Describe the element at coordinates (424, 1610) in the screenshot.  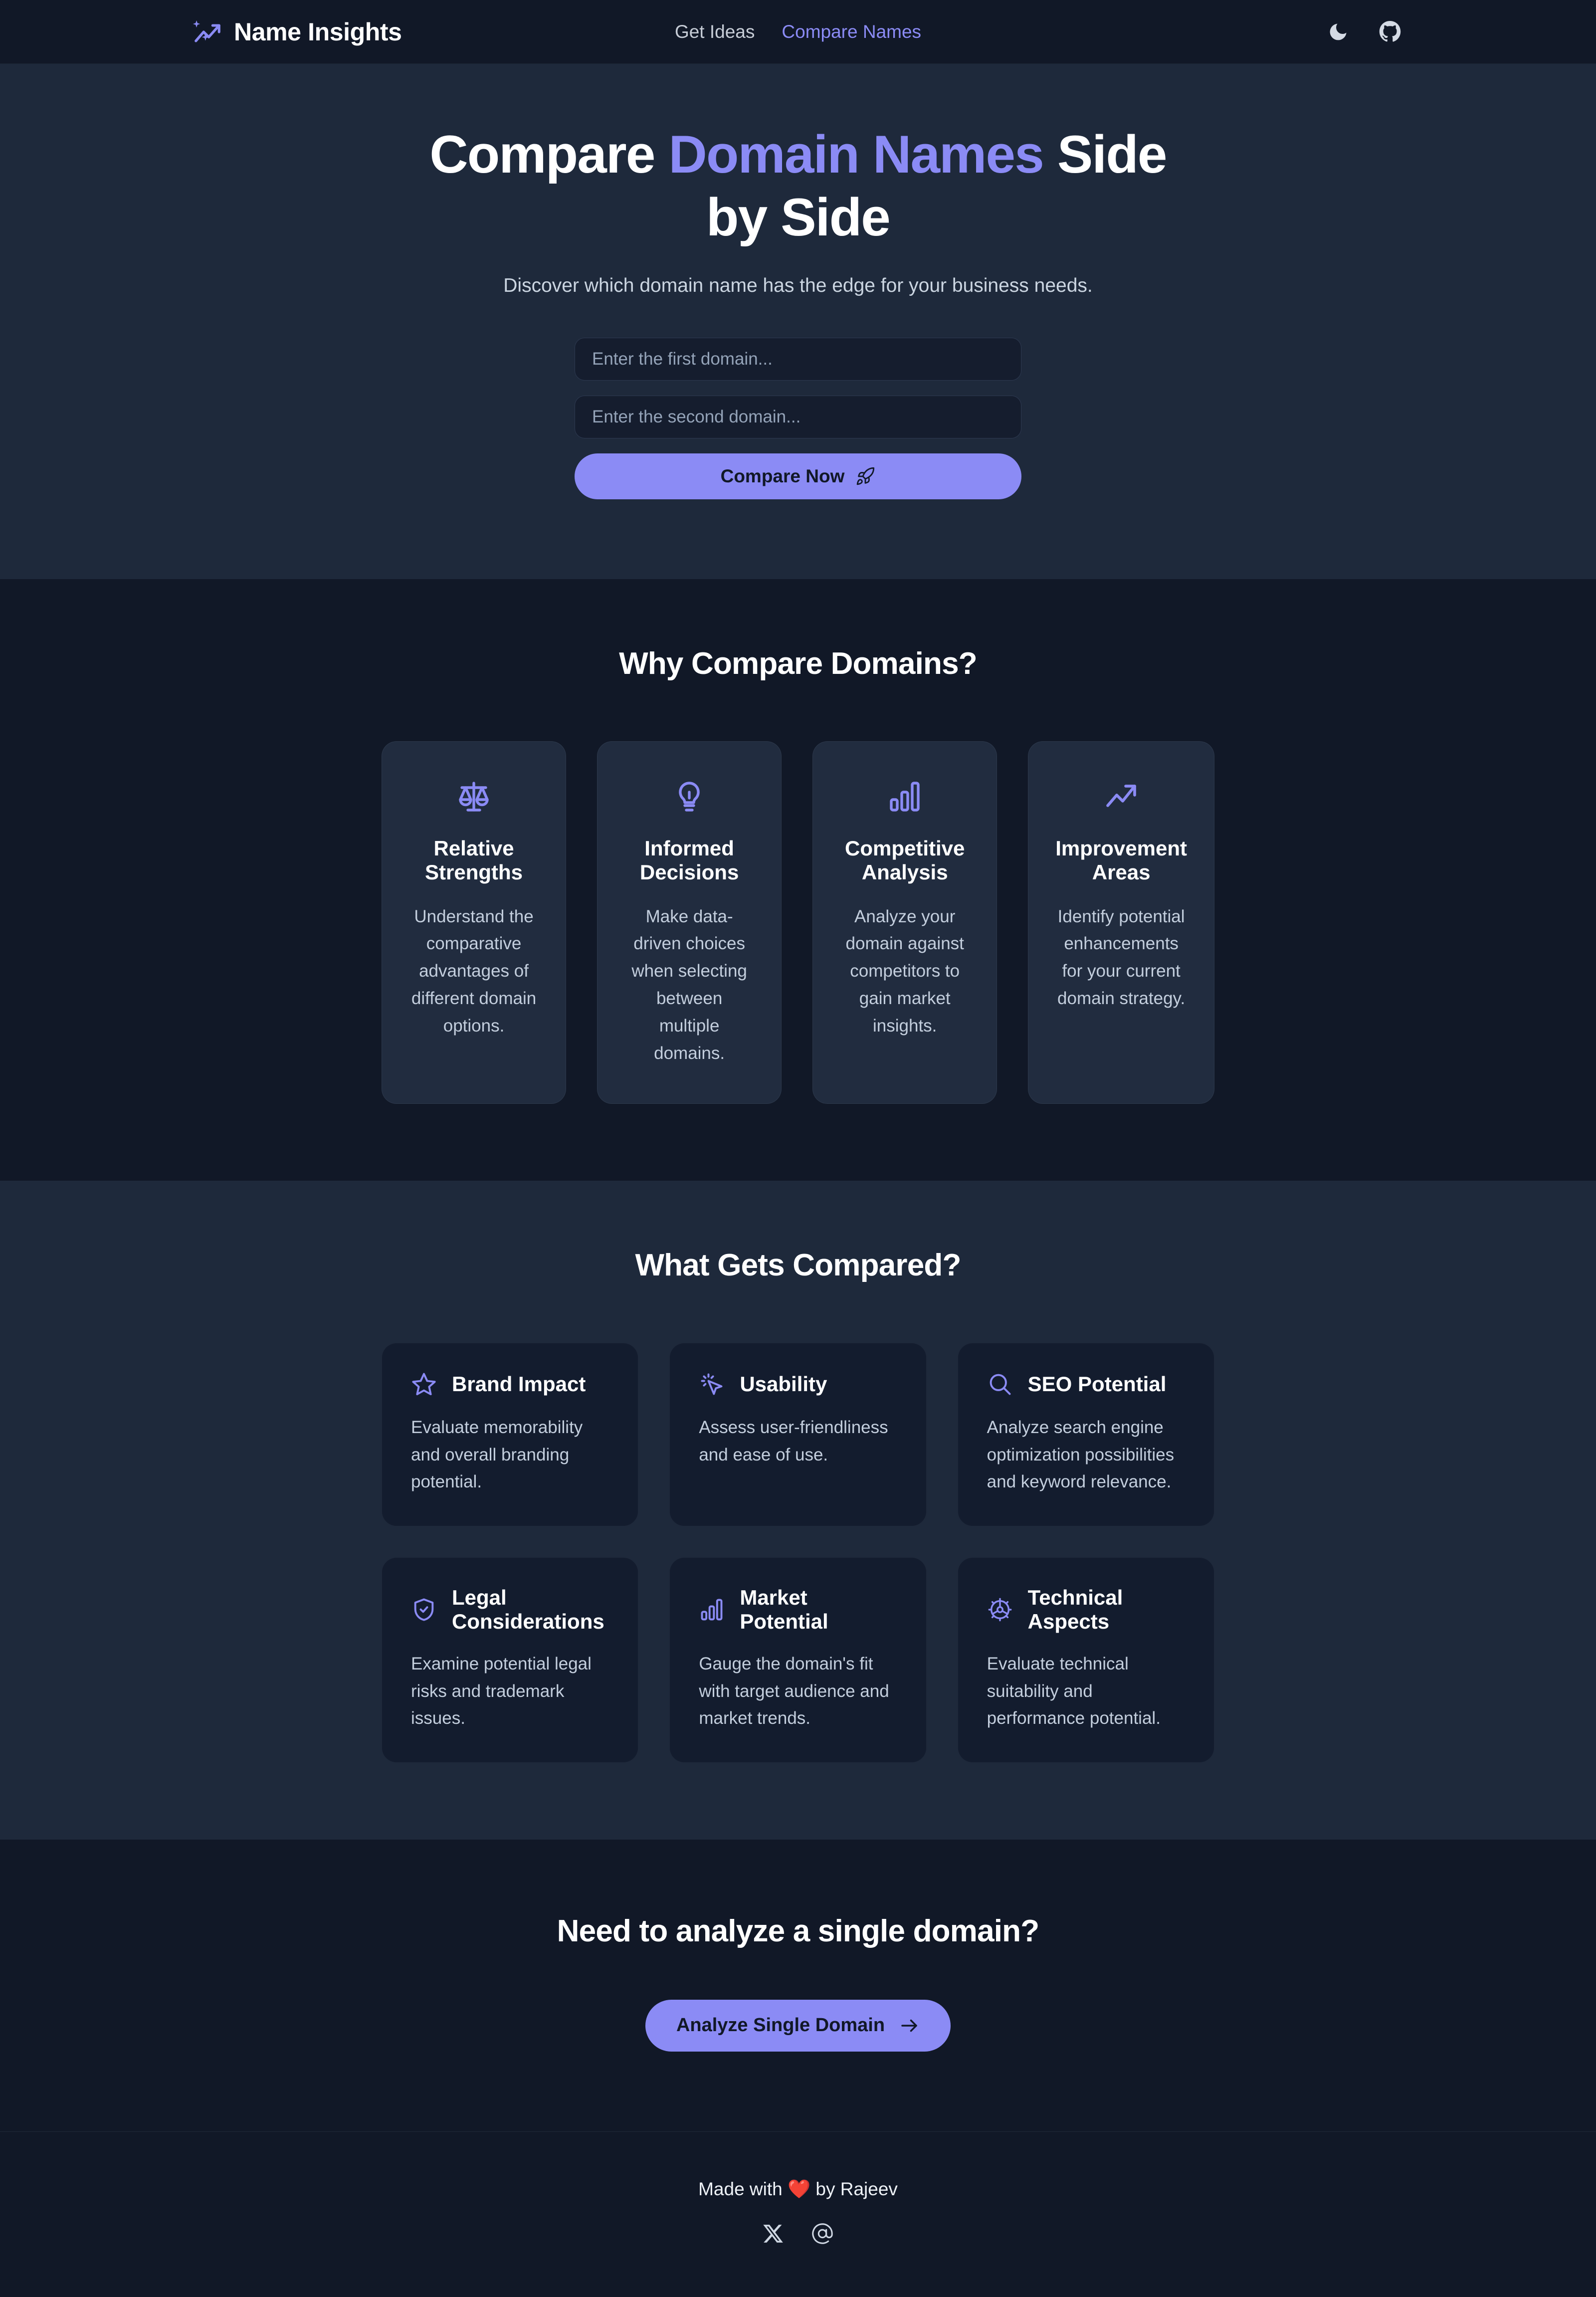
I see `shield-check-icon` at that location.